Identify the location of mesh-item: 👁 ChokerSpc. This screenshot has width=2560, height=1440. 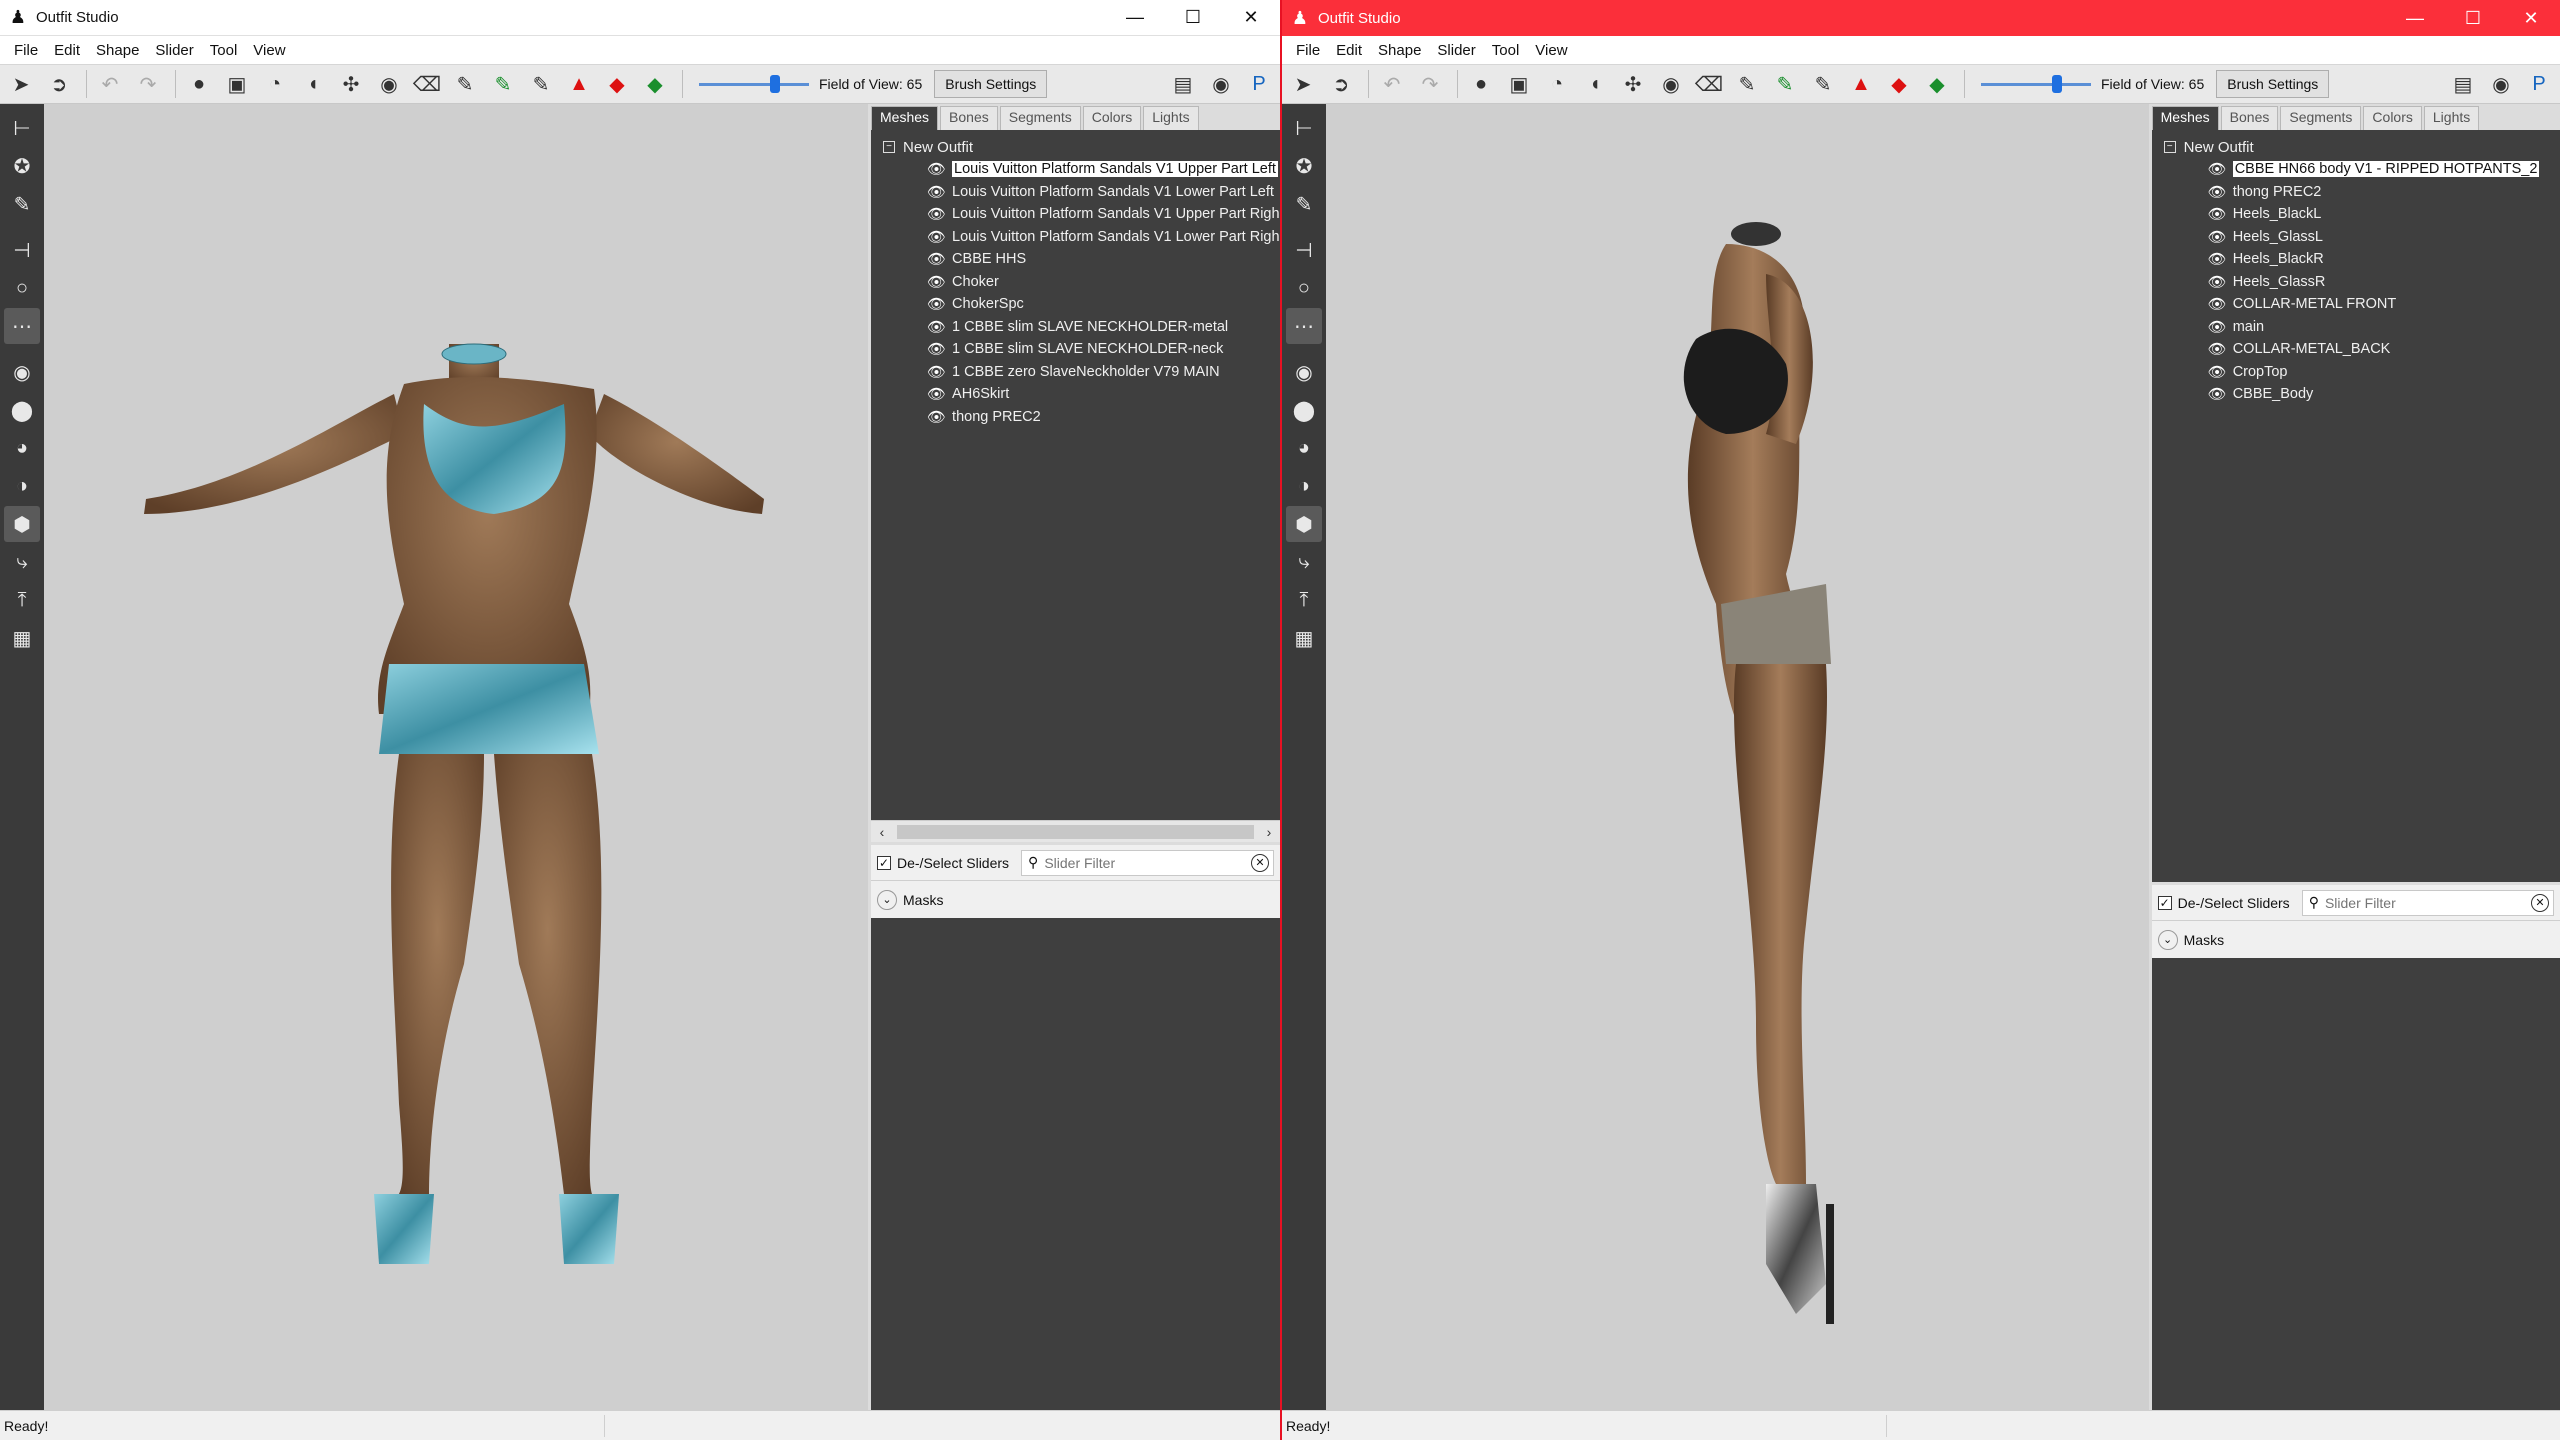
(1075, 304).